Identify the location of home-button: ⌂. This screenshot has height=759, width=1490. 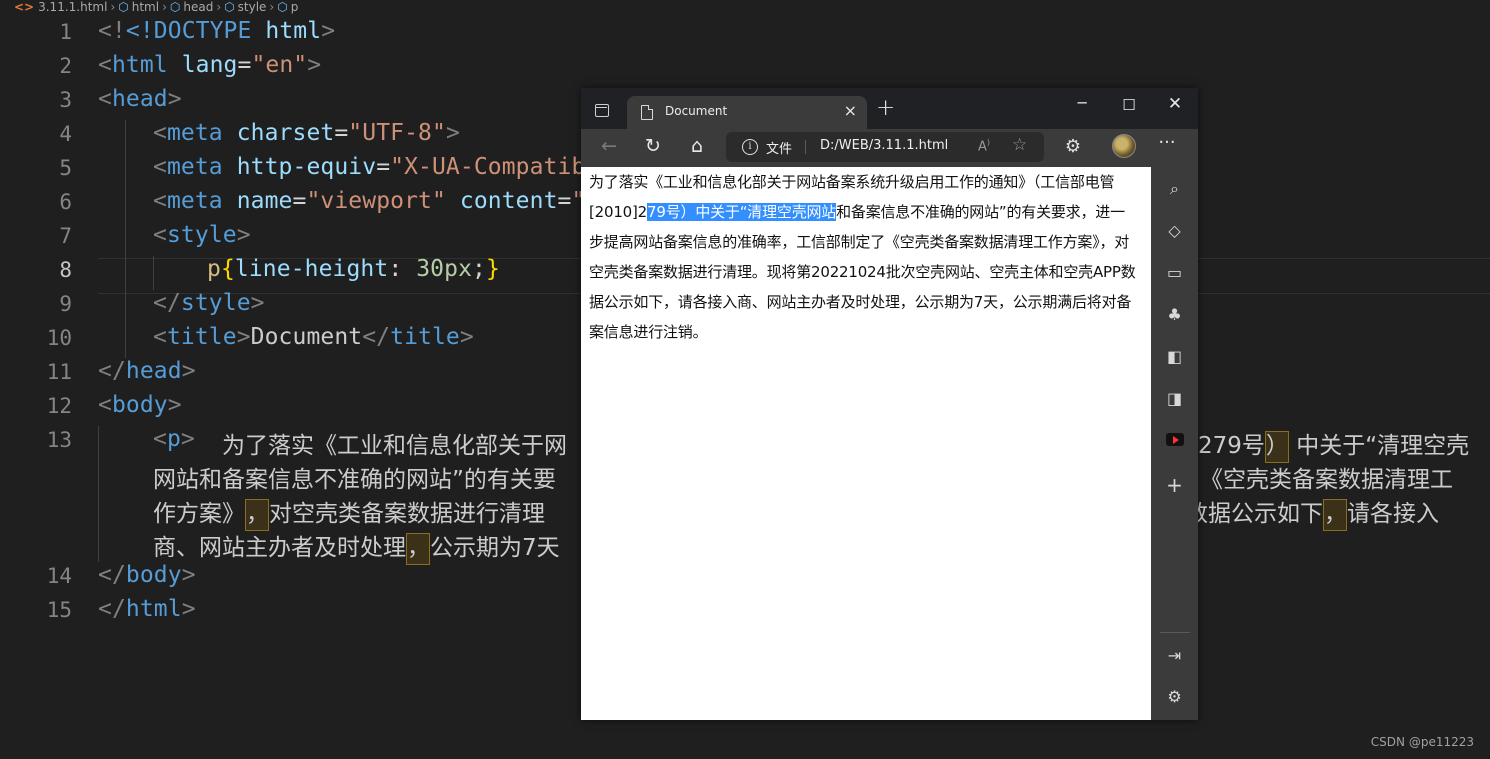
(697, 146).